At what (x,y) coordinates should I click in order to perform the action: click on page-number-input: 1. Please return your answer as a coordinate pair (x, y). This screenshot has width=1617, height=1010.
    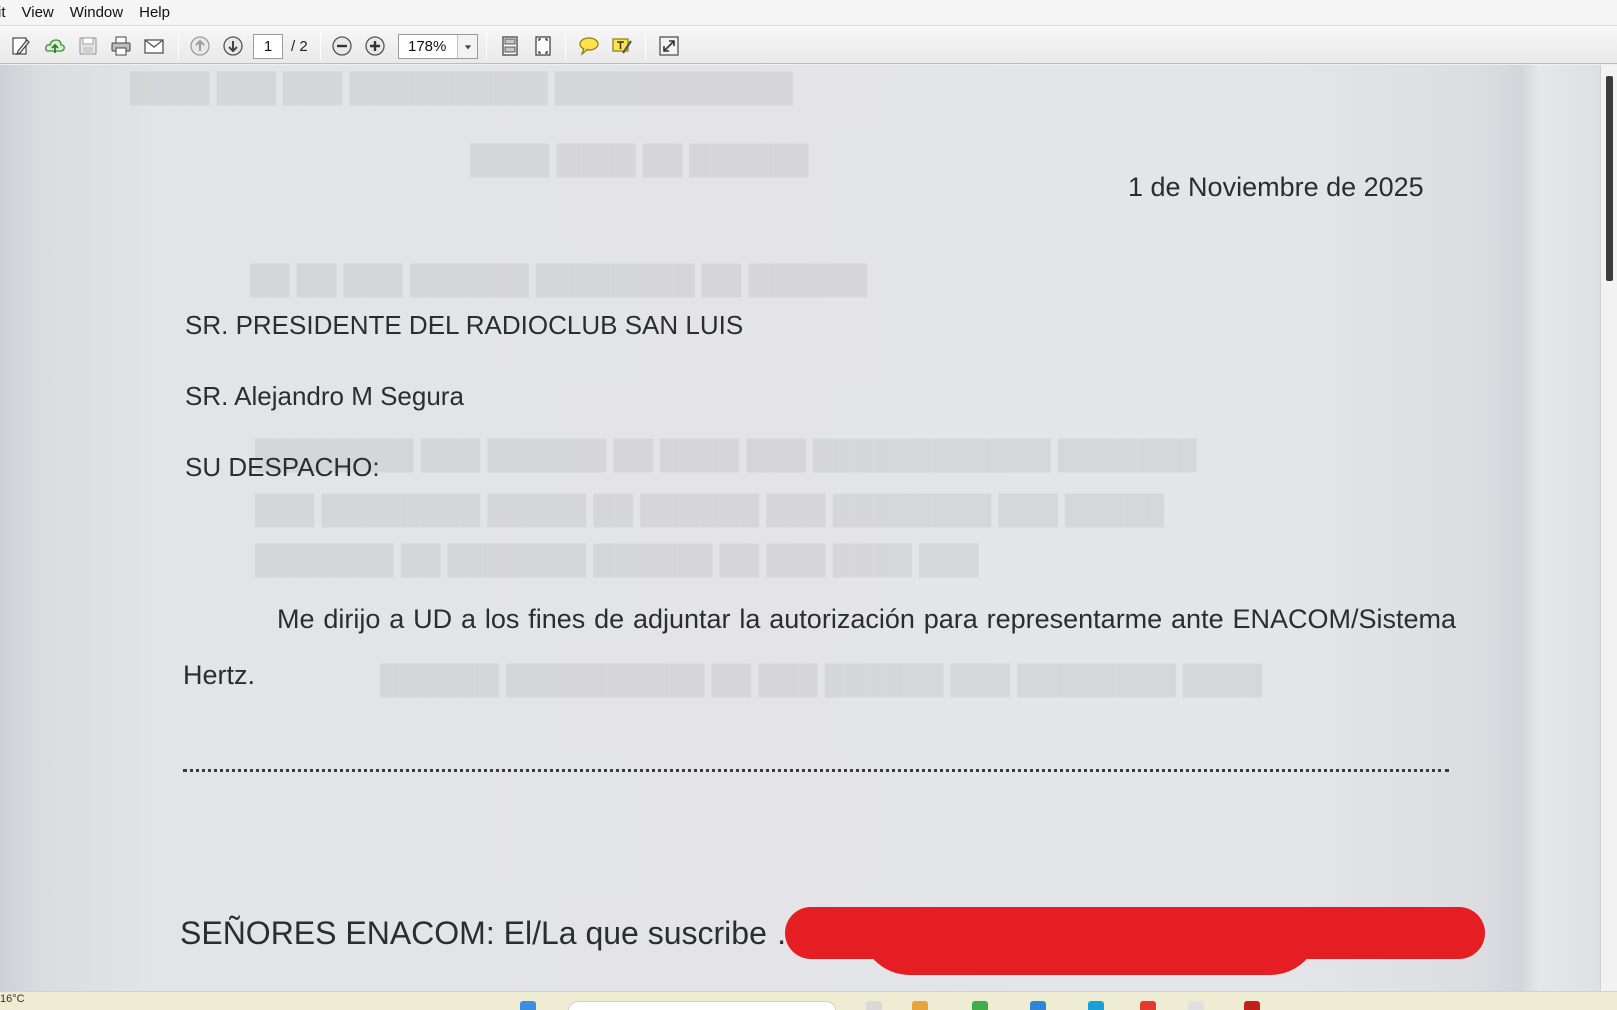
    Looking at the image, I should click on (268, 46).